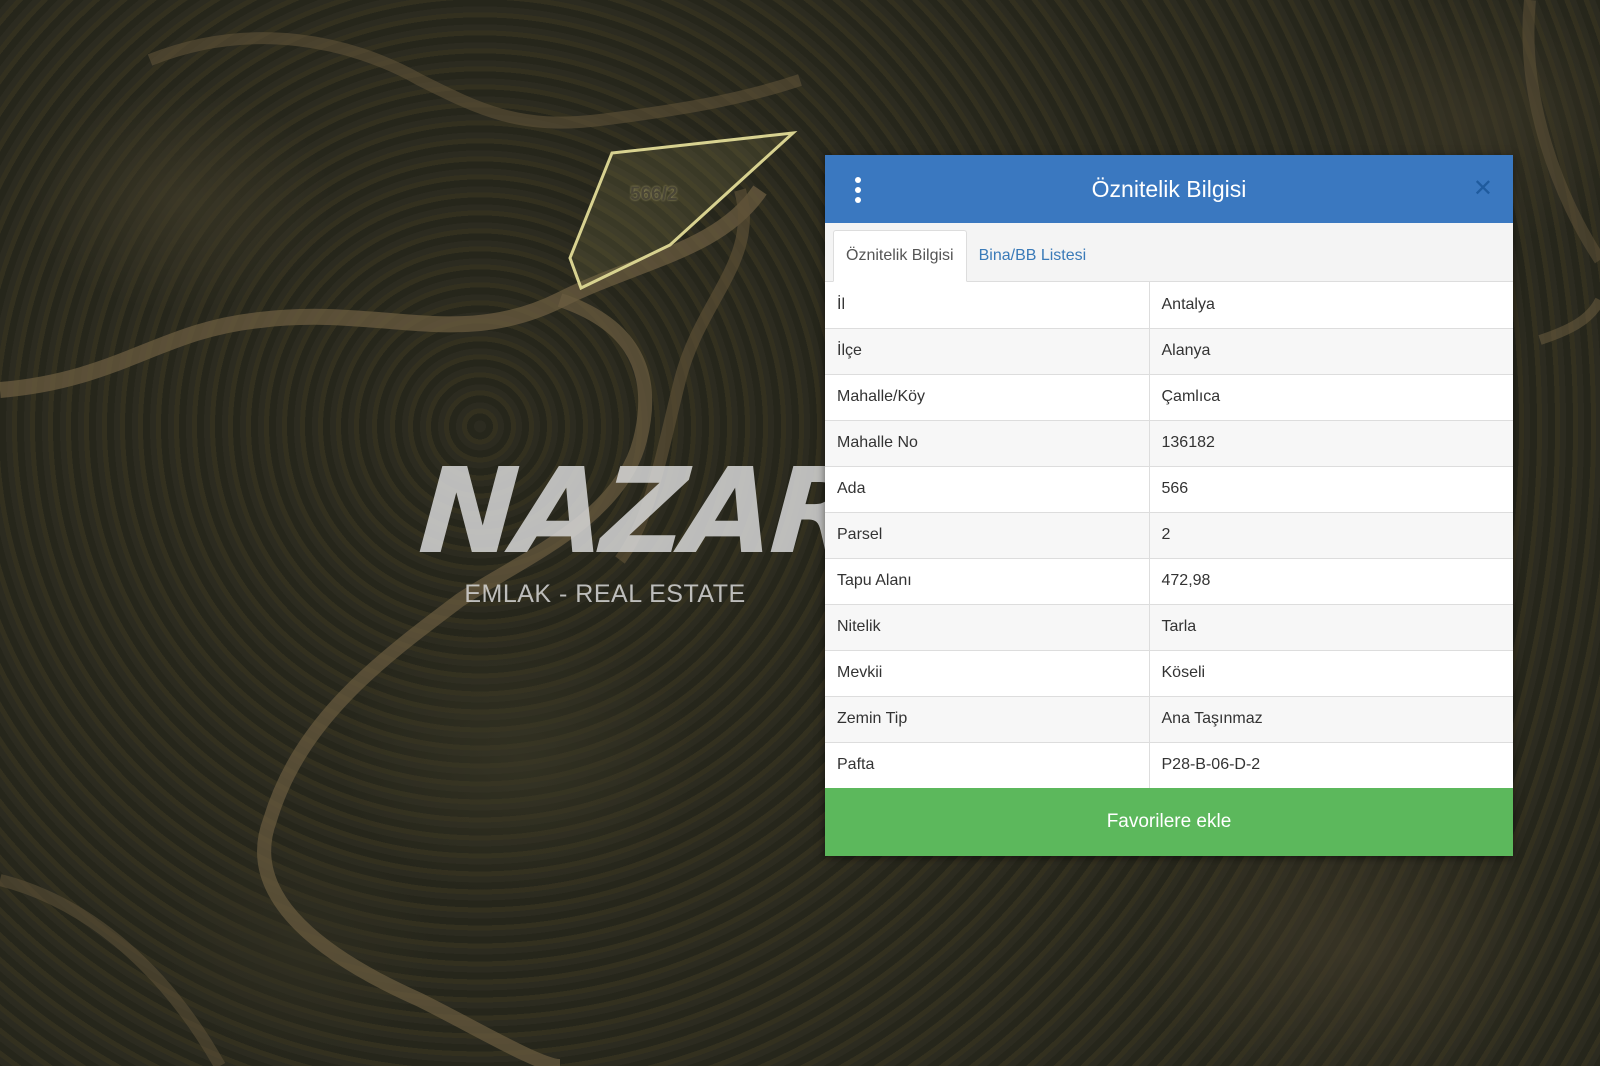 This screenshot has height=1066, width=1600. I want to click on row-key: Pafta, so click(987, 764).